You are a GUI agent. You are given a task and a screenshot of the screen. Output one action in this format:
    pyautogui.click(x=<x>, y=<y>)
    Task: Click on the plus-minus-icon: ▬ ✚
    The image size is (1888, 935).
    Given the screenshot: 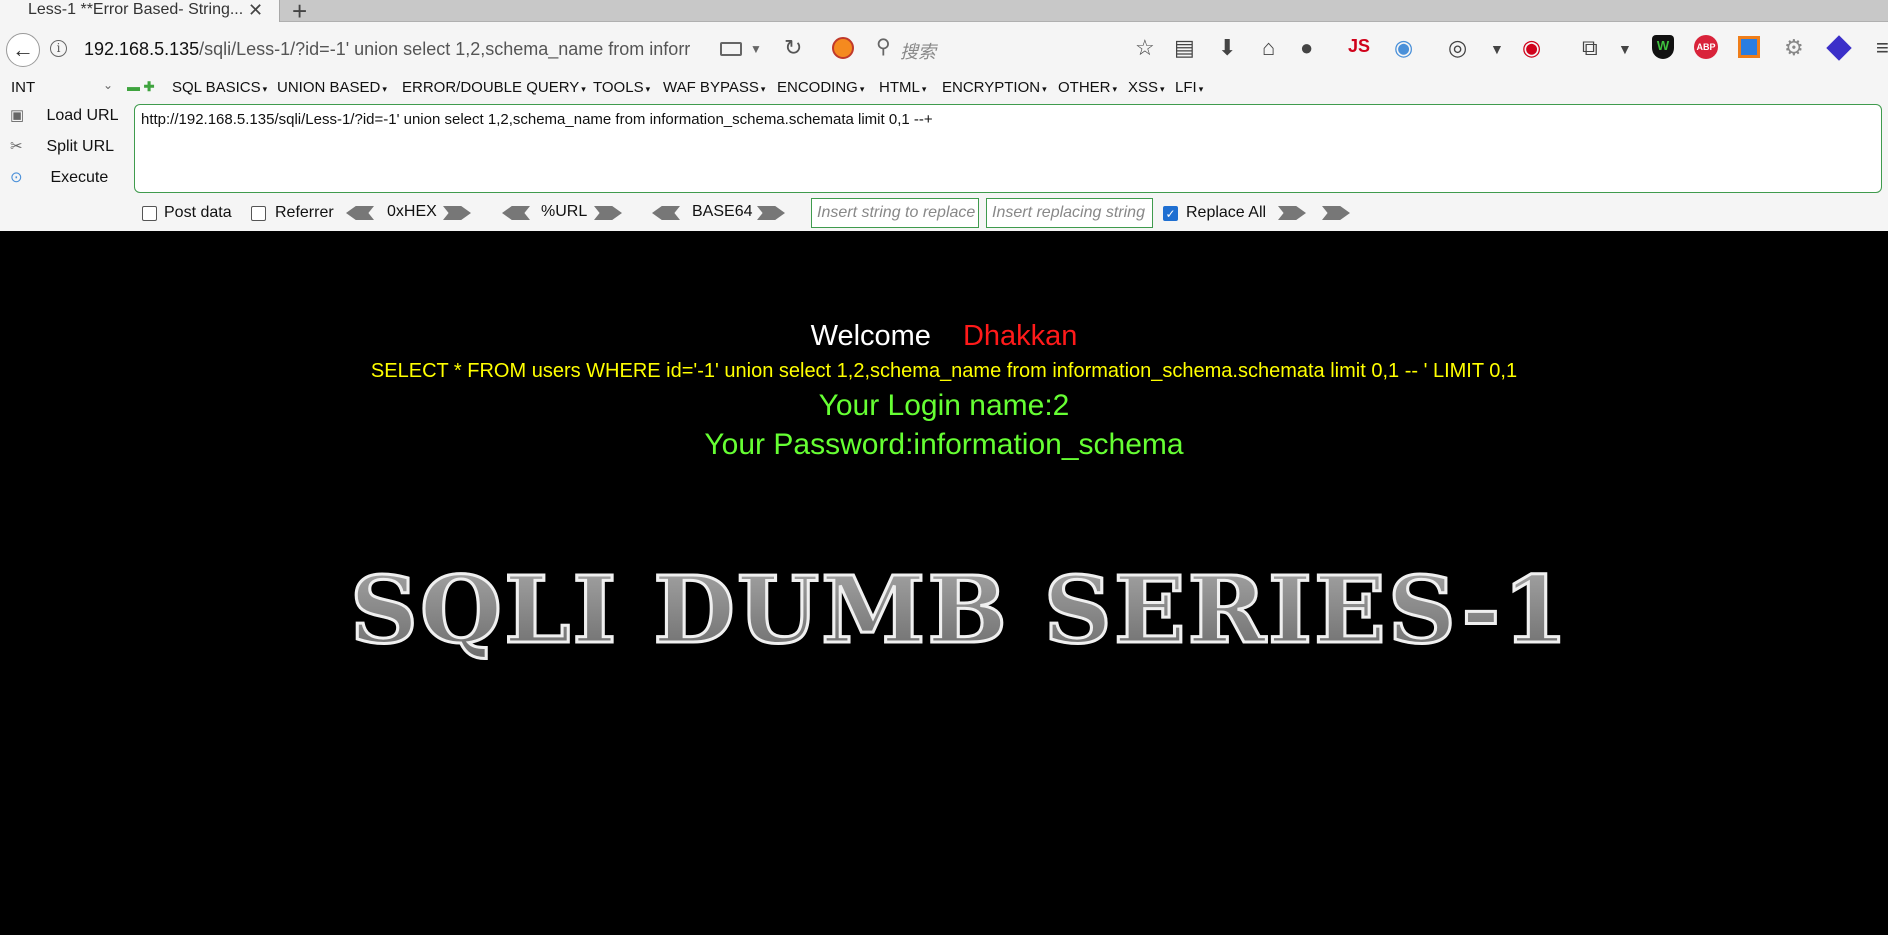 What is the action you would take?
    pyautogui.click(x=141, y=87)
    